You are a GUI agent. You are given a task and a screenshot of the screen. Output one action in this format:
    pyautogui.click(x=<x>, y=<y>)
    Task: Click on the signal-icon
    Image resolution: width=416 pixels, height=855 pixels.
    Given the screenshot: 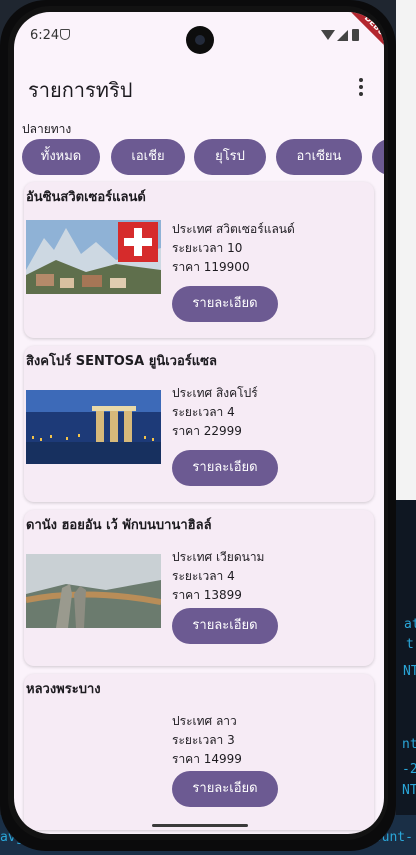 What is the action you would take?
    pyautogui.click(x=342, y=35)
    